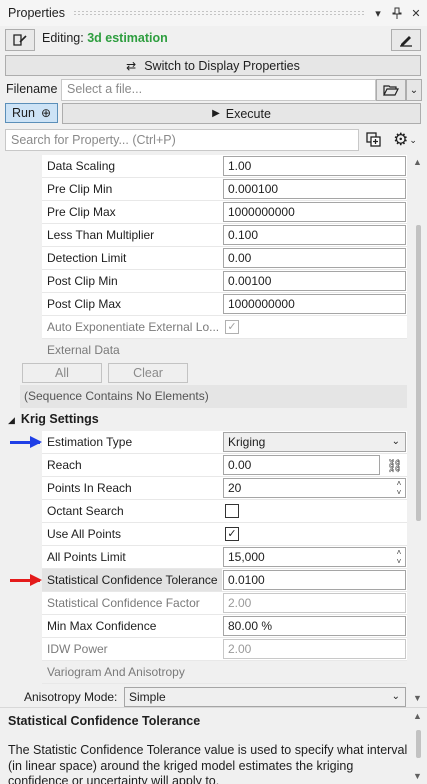 This screenshot has height=784, width=427. I want to click on reach-input: 0.00, so click(301, 465).